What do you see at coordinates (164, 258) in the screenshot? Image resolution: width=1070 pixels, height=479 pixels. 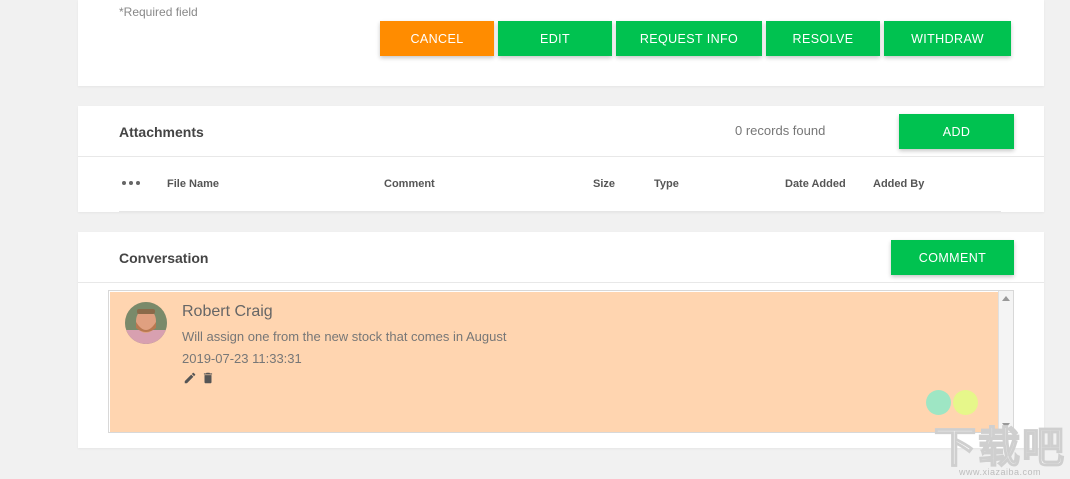 I see `conversation-title: Conversation` at bounding box center [164, 258].